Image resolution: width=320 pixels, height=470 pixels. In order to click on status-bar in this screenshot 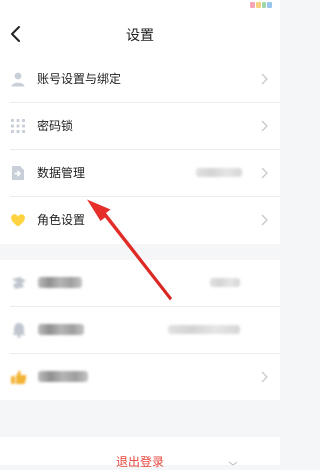, I will do `click(140, 7)`.